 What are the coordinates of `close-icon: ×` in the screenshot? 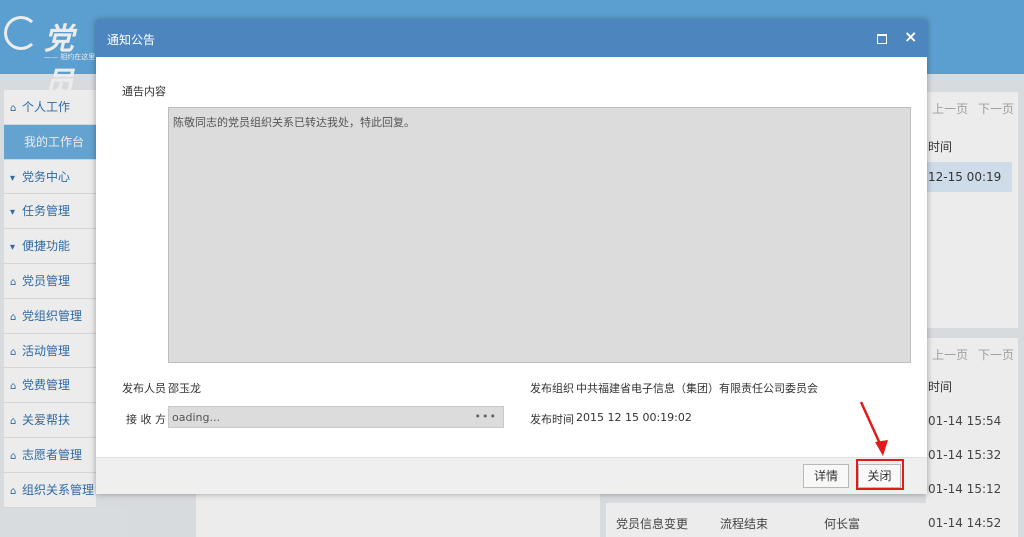 It's located at (910, 37).